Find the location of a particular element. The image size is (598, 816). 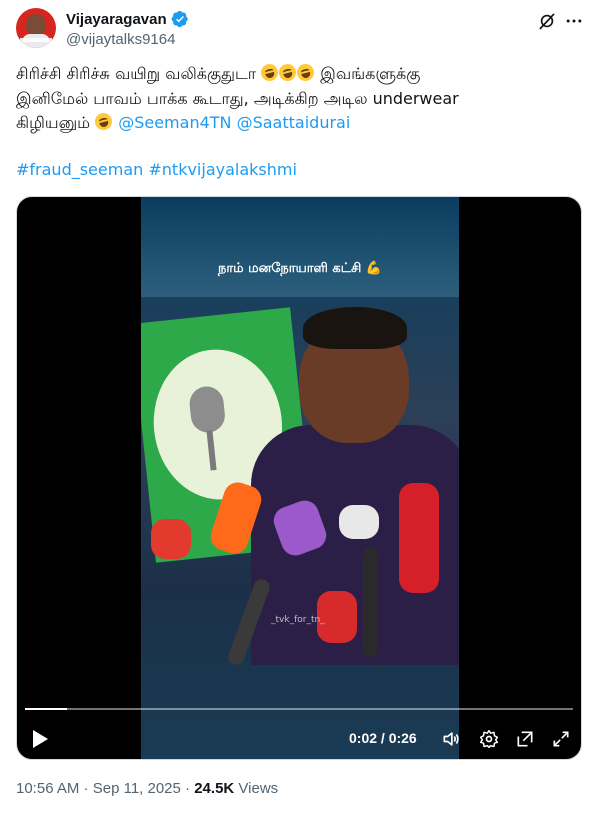

hashtags: #fraud_seeman #ntkvijayalakshmi is located at coordinates (156, 169).